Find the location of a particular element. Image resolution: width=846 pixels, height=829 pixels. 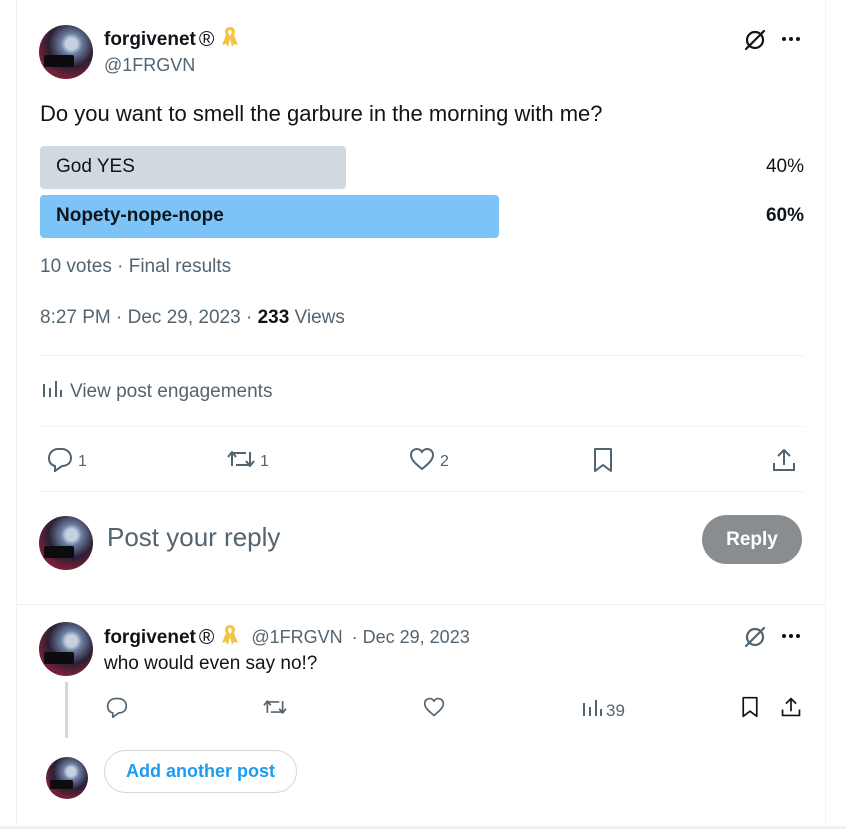

author-handle: @1FRGVN is located at coordinates (149, 65).